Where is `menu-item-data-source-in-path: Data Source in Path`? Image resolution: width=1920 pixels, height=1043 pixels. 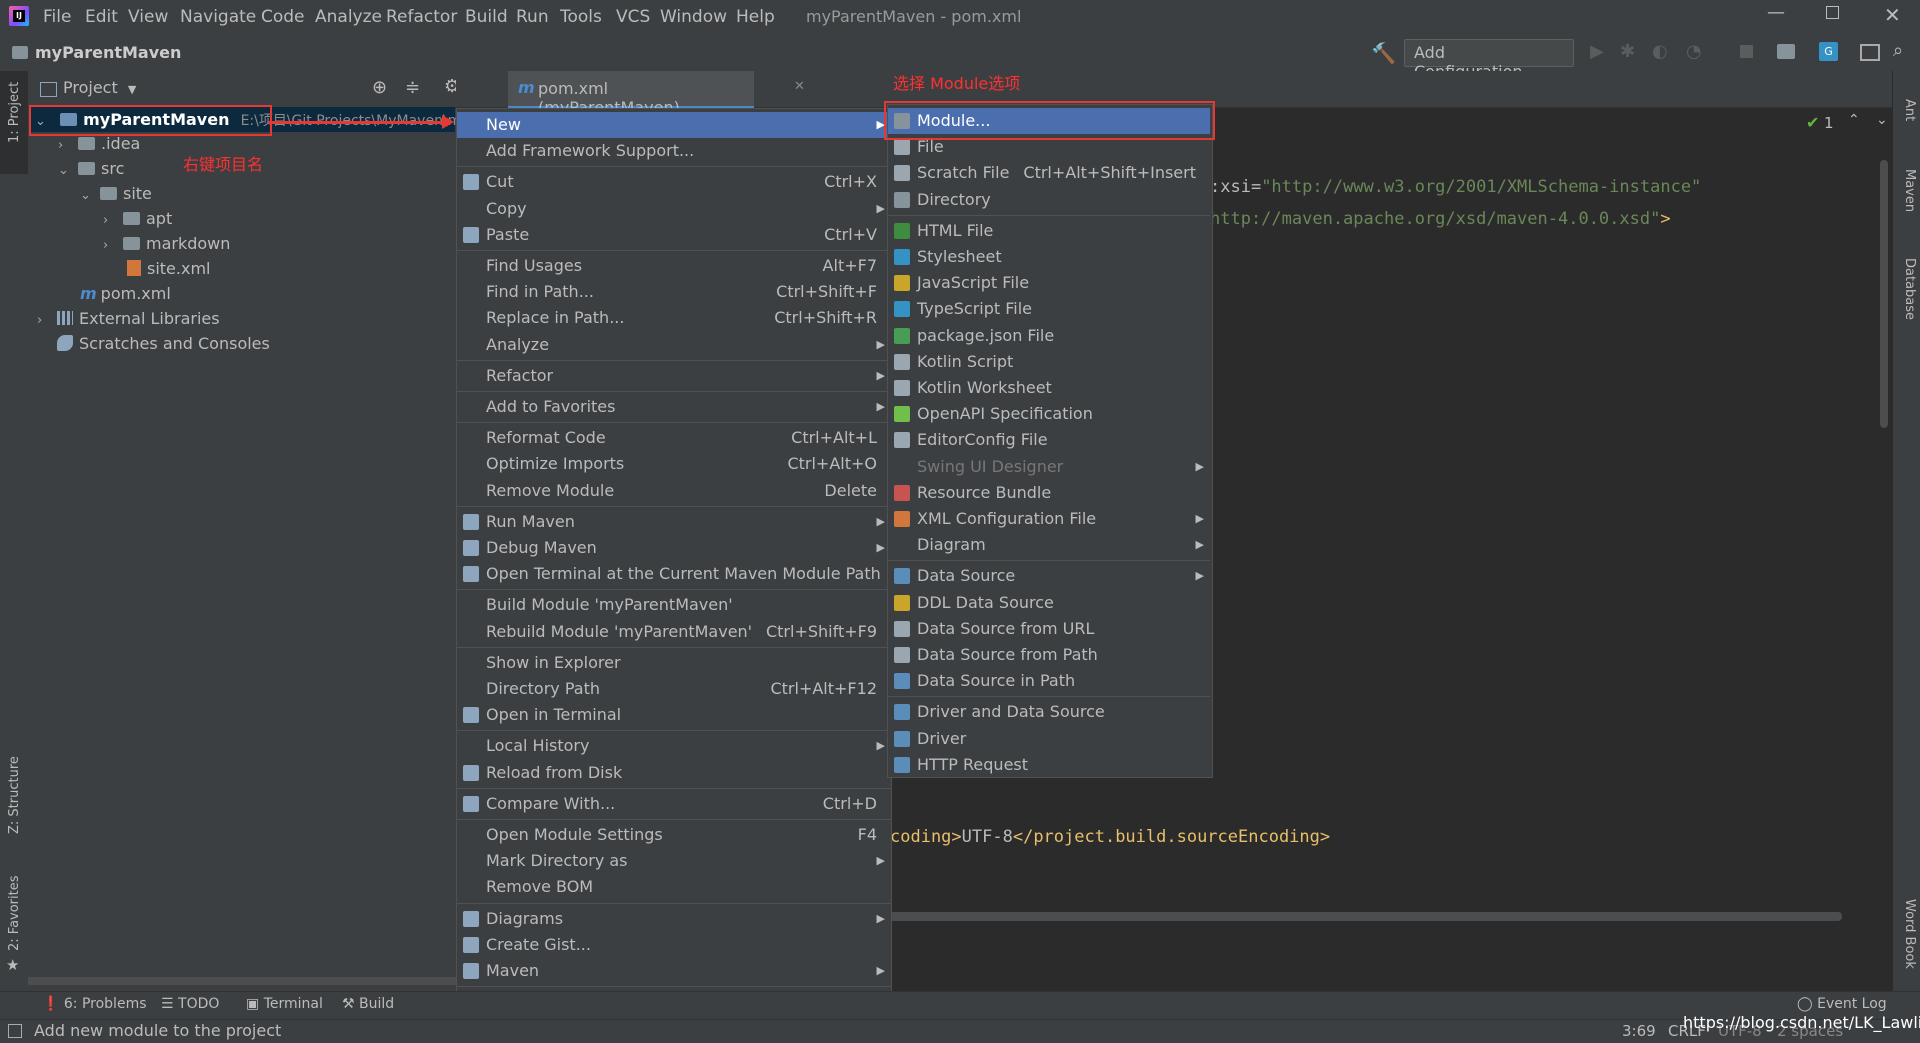
menu-item-data-source-in-path: Data Source in Path is located at coordinates (1049, 681).